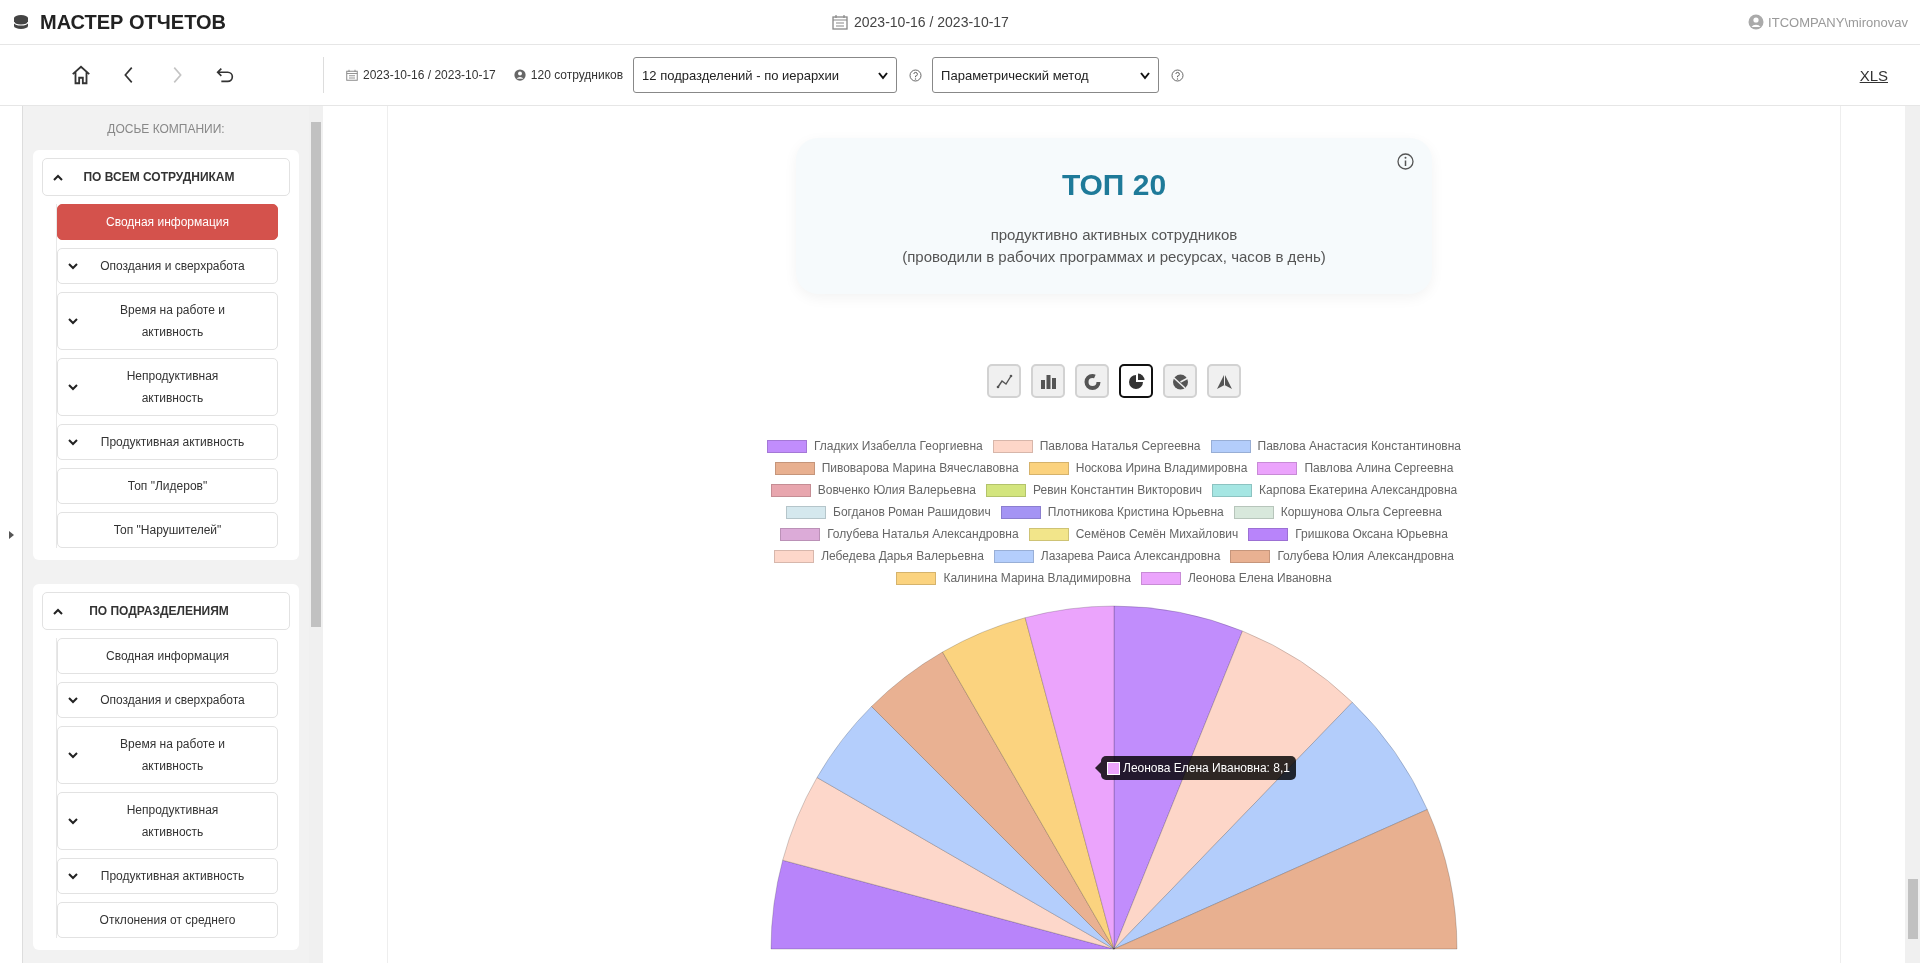  I want to click on legend-label: Лазарева Раиса Александровна, so click(1130, 556).